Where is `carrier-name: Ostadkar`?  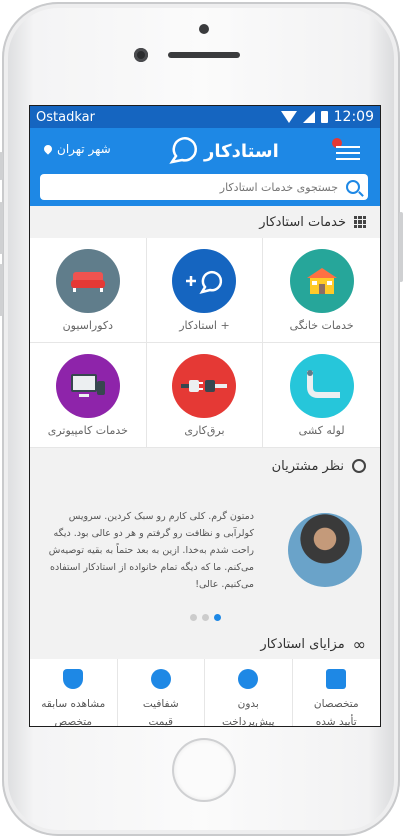
carrier-name: Ostadkar is located at coordinates (65, 117).